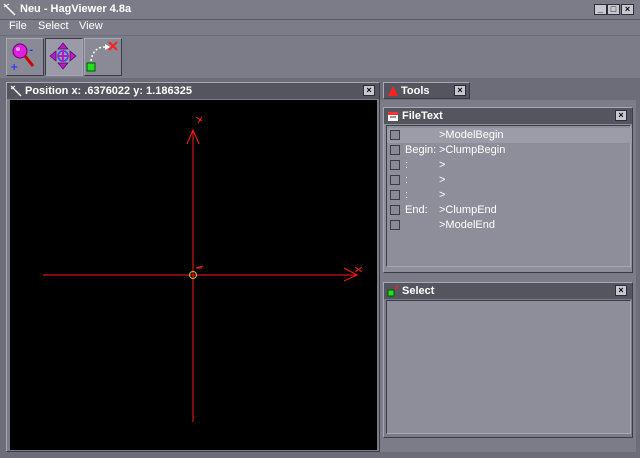 The image size is (640, 458). I want to click on row-label: Begin:, so click(421, 150).